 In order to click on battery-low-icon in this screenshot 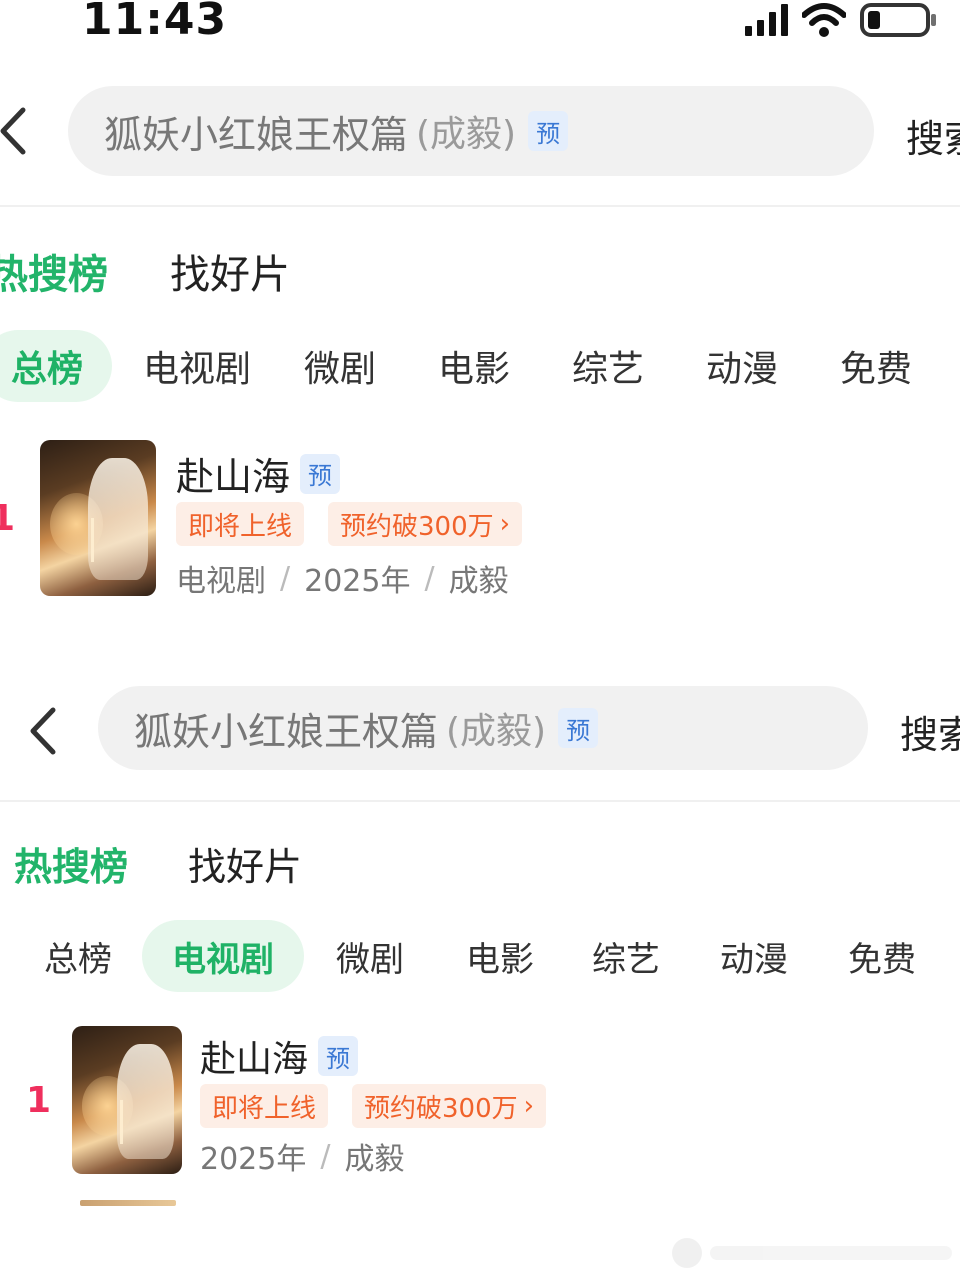, I will do `click(898, 20)`.